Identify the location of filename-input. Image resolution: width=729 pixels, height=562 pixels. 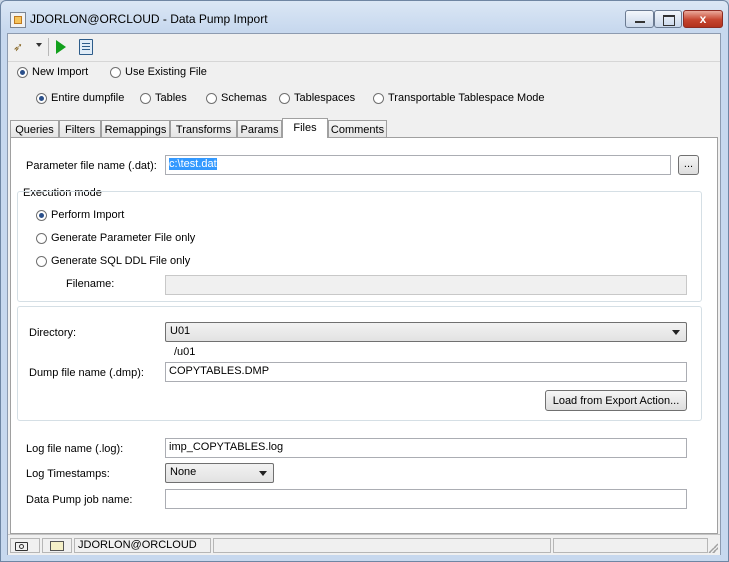
(426, 285).